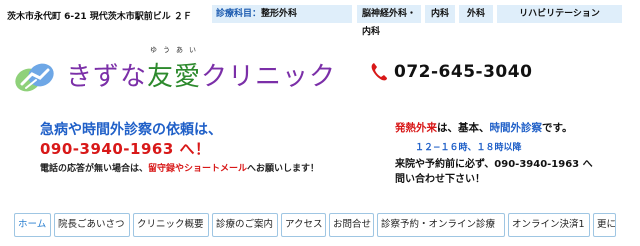 The height and width of the screenshot is (246, 640). I want to click on nav-greeting: 院長ごあいさつ, so click(92, 225).